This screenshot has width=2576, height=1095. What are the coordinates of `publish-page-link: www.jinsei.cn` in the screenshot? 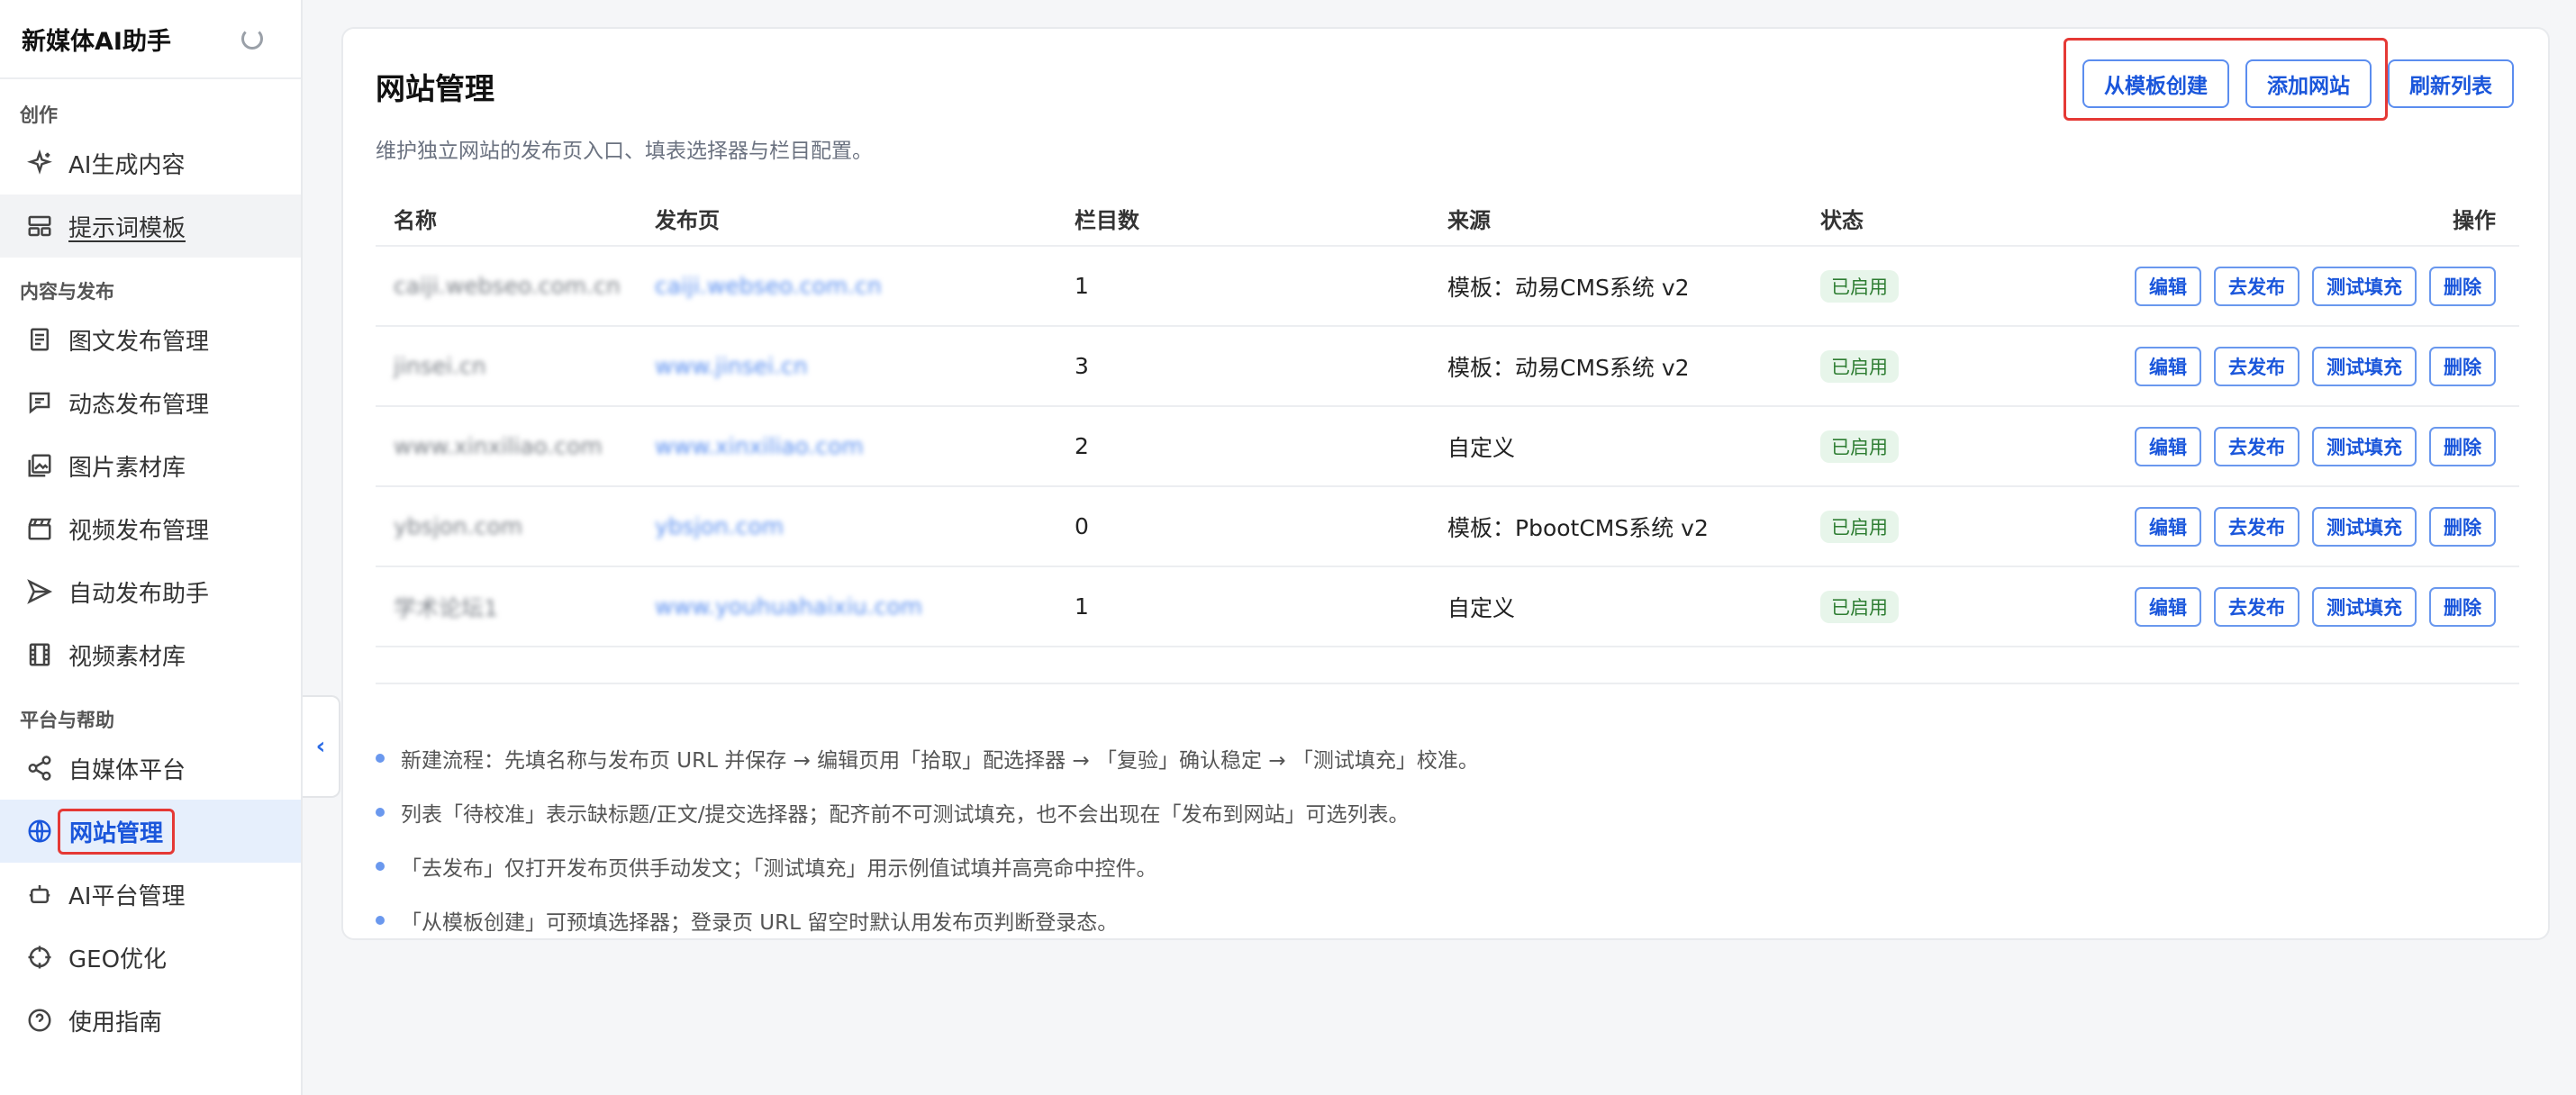 It's located at (731, 366).